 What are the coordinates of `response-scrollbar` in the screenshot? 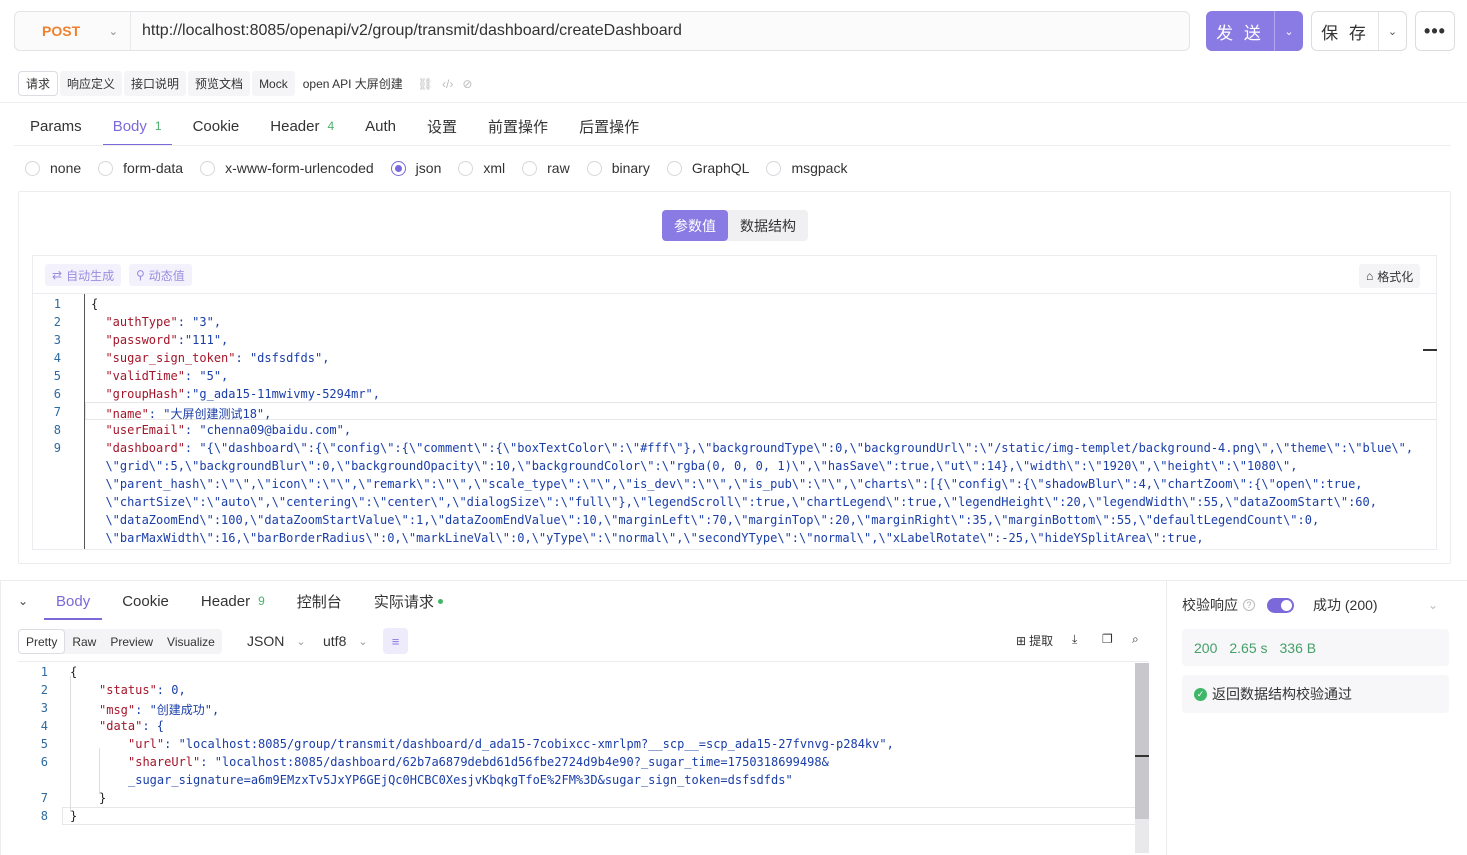 It's located at (1142, 758).